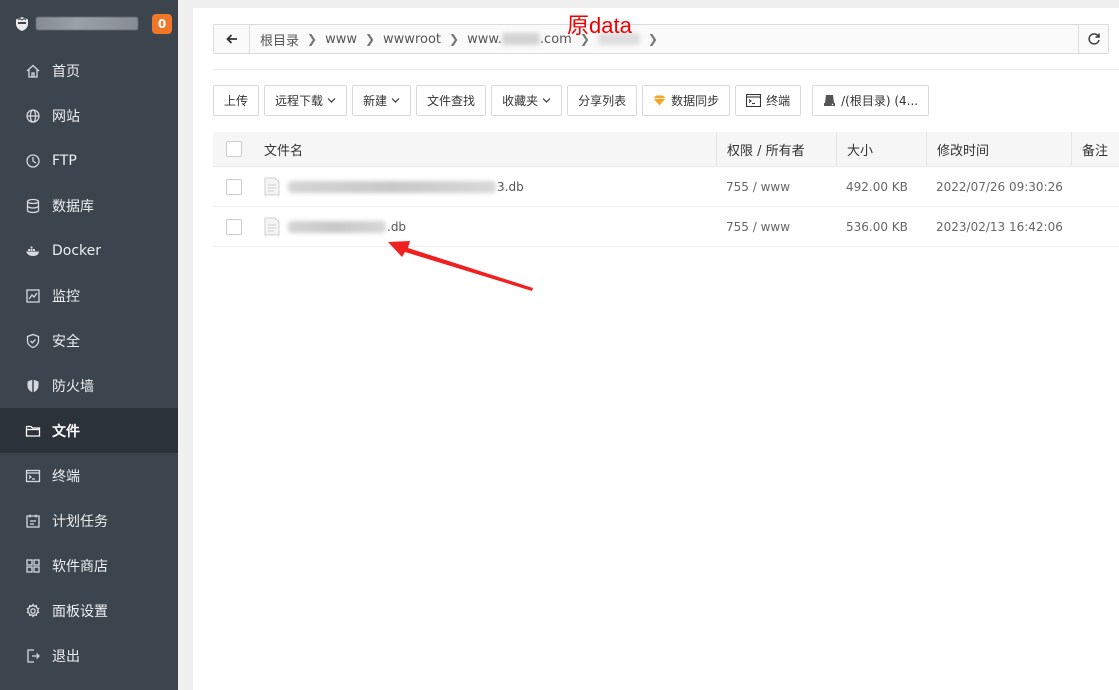  Describe the element at coordinates (66, 656) in the screenshot. I see `sidebar-item-label: 退出` at that location.